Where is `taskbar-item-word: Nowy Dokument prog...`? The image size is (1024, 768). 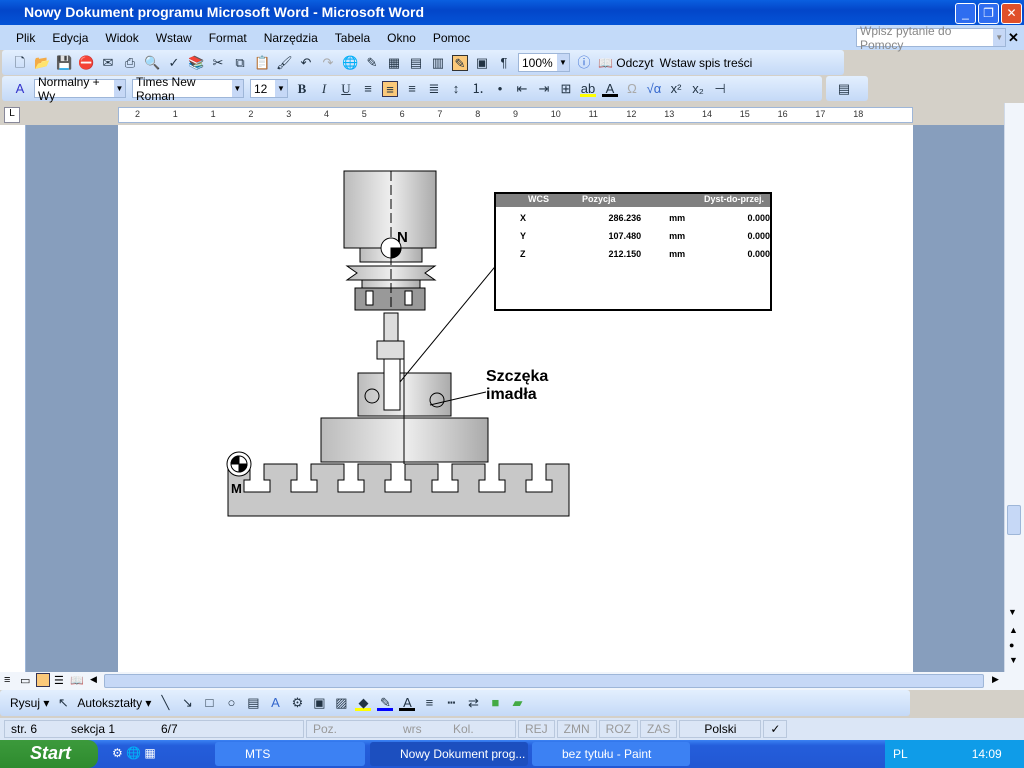 taskbar-item-word: Nowy Dokument prog... is located at coordinates (449, 754).